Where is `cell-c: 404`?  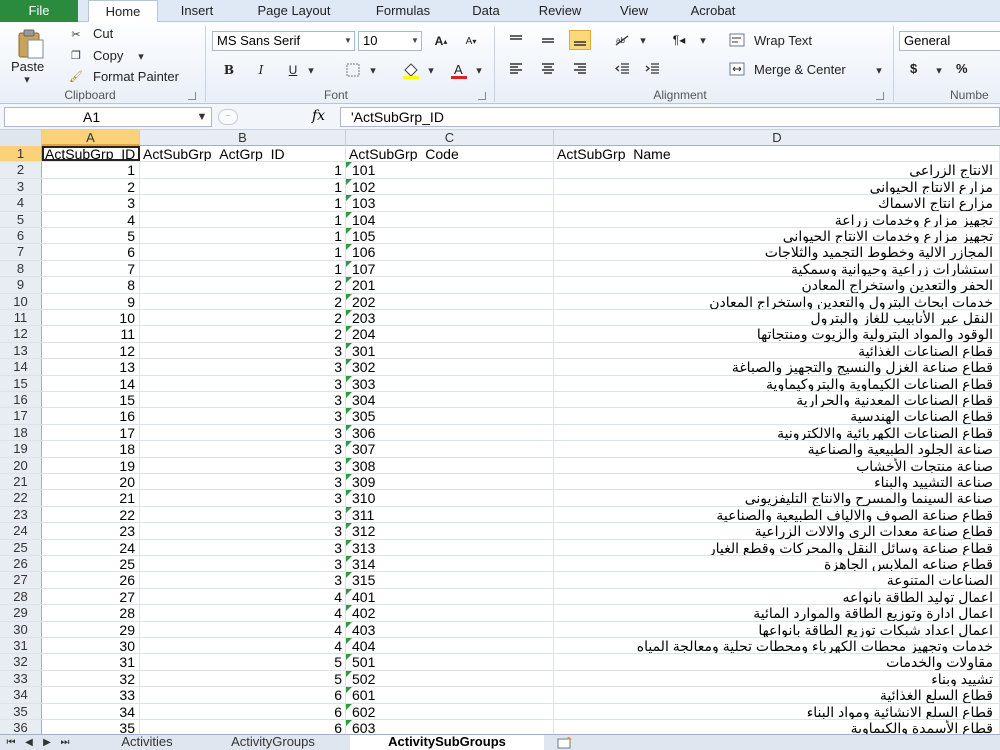
cell-c: 404 is located at coordinates (450, 646).